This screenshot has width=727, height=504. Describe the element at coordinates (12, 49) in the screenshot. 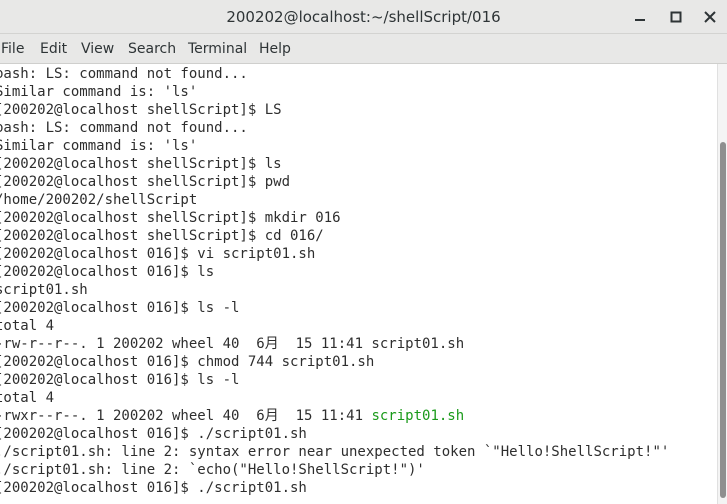

I see `menu-file: File` at that location.